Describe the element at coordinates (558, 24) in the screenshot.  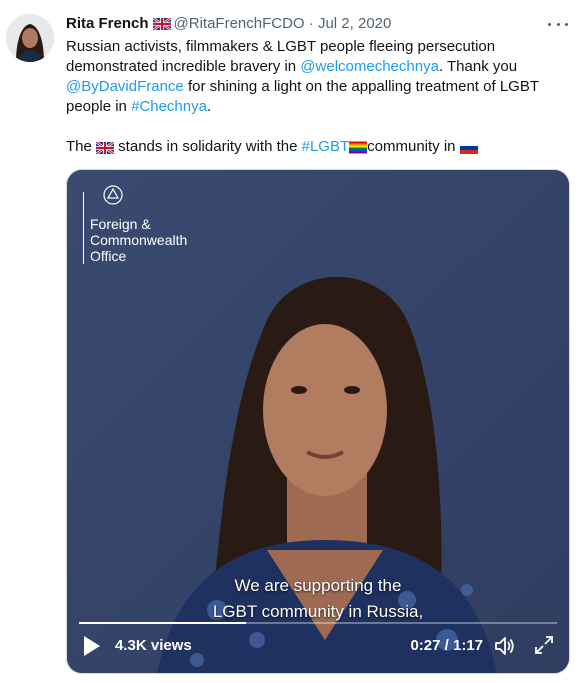
I see `more-icon` at that location.